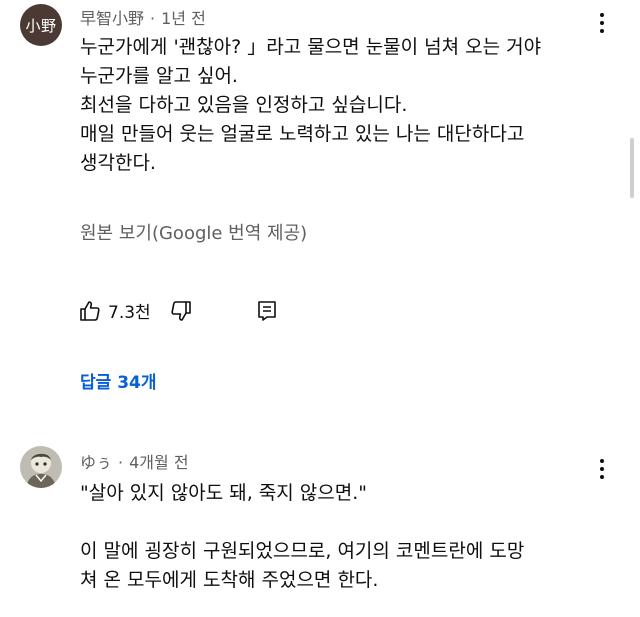  I want to click on comment-line: 누군가에게 '괜찮아? 」라고 물으면 눈물이 넘쳐 오는 거야, so click(311, 47).